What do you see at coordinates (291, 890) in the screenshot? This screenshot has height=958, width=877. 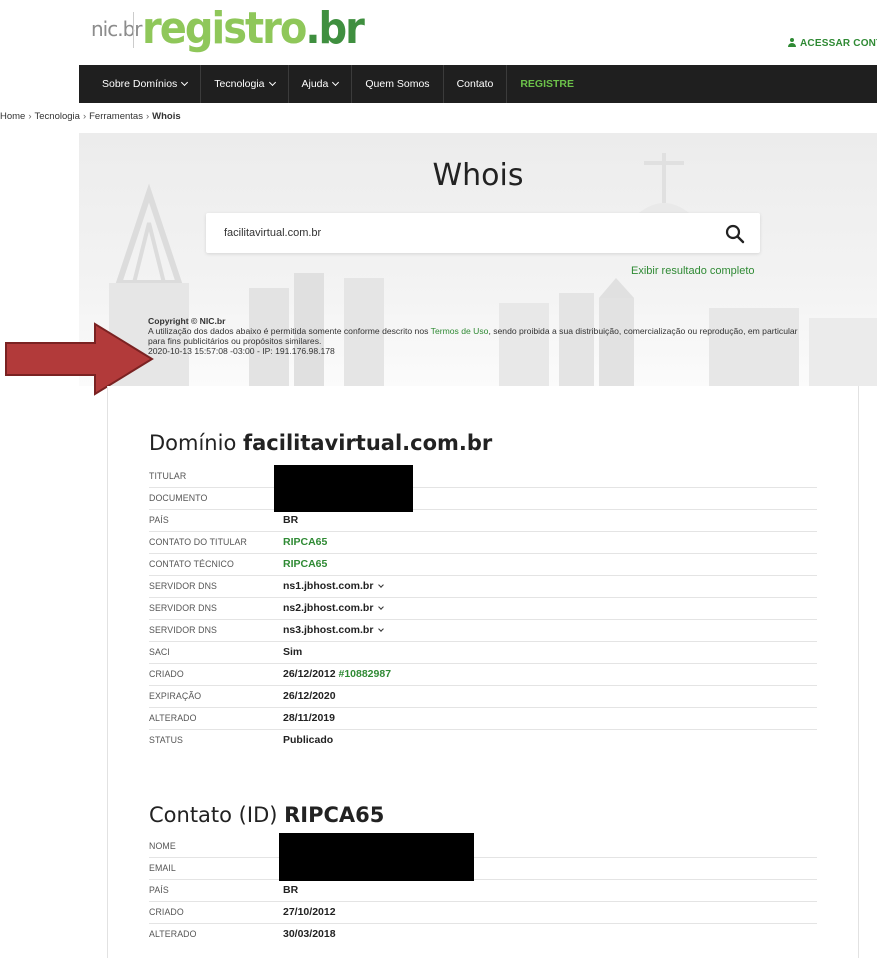 I see `field-value: BR` at bounding box center [291, 890].